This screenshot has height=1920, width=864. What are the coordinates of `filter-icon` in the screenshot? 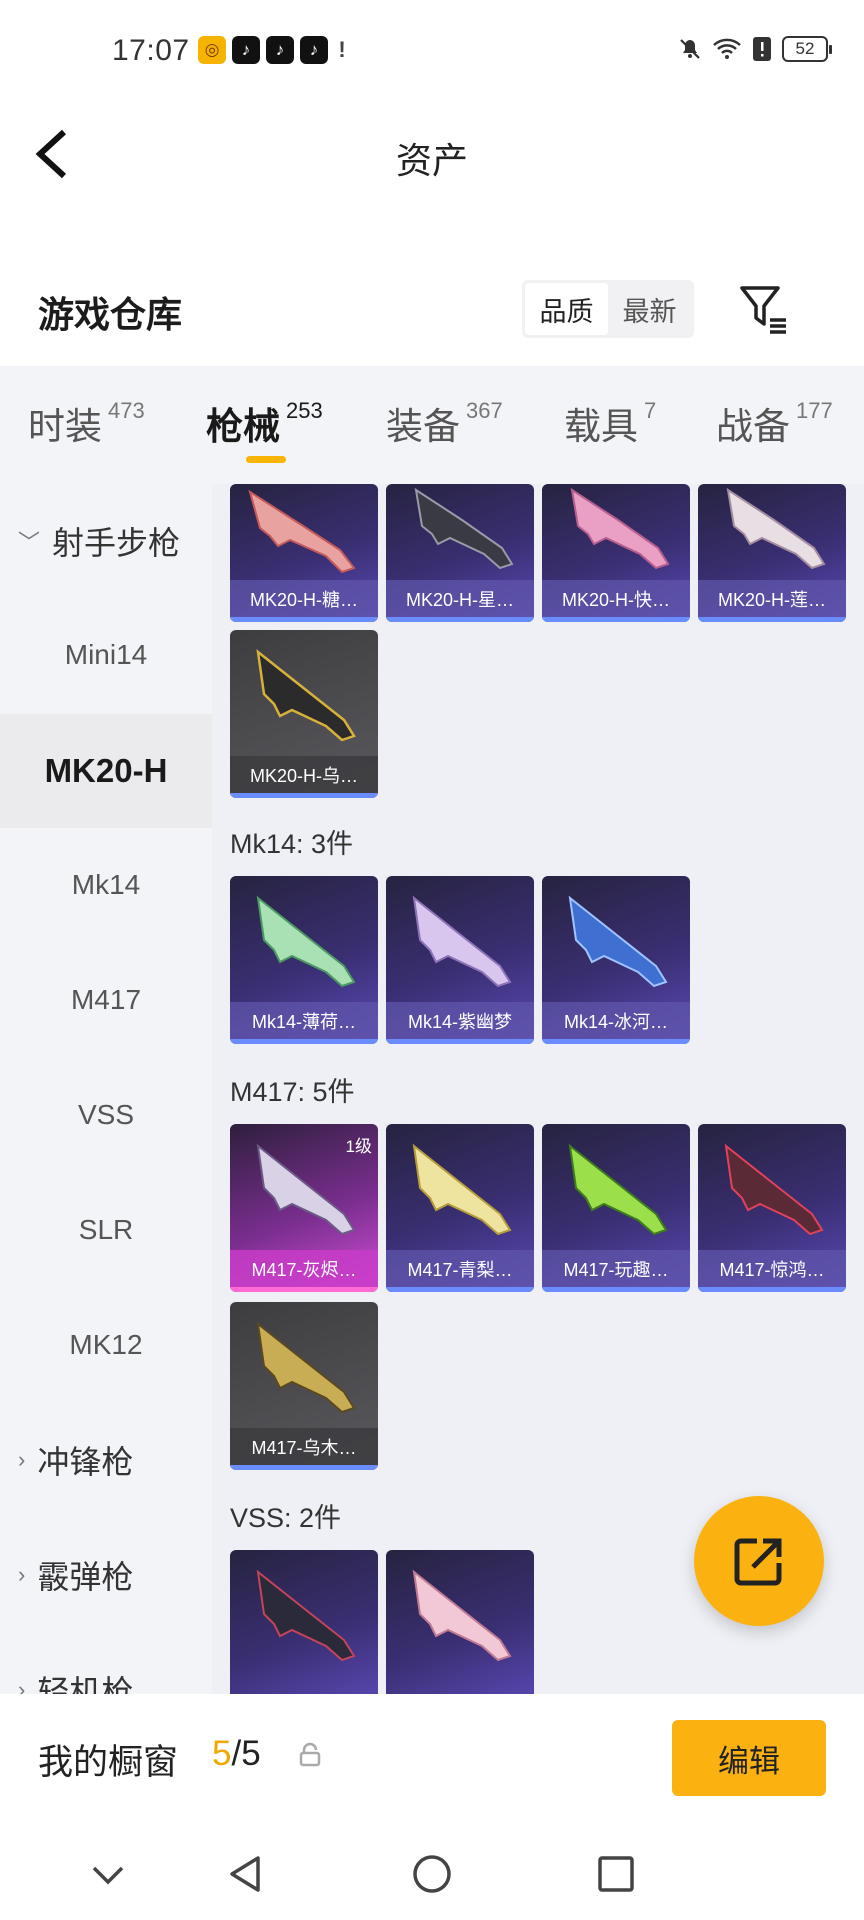 It's located at (765, 309).